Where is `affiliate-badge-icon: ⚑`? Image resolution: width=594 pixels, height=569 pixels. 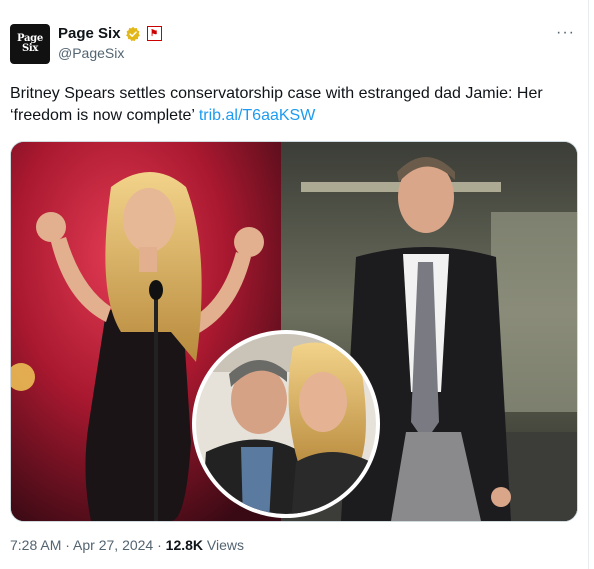
affiliate-badge-icon: ⚑ is located at coordinates (154, 33).